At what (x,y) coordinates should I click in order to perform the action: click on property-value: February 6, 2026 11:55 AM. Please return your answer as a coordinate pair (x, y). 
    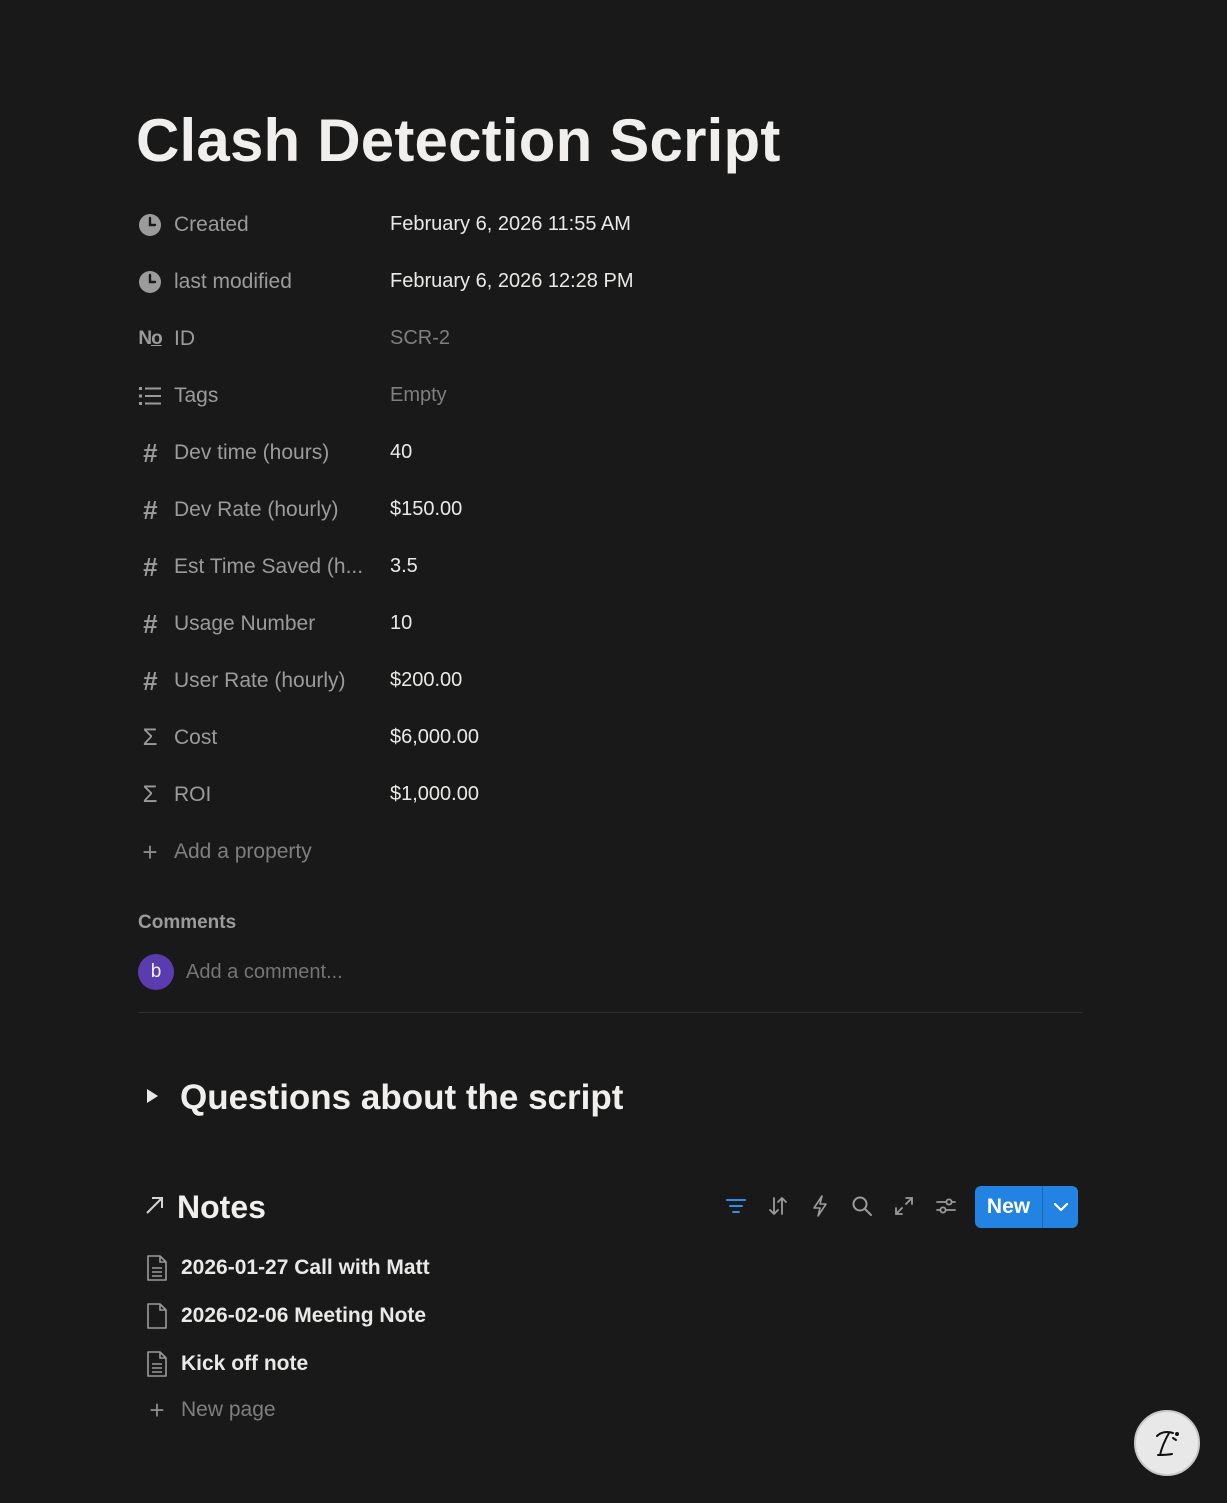
    Looking at the image, I should click on (510, 224).